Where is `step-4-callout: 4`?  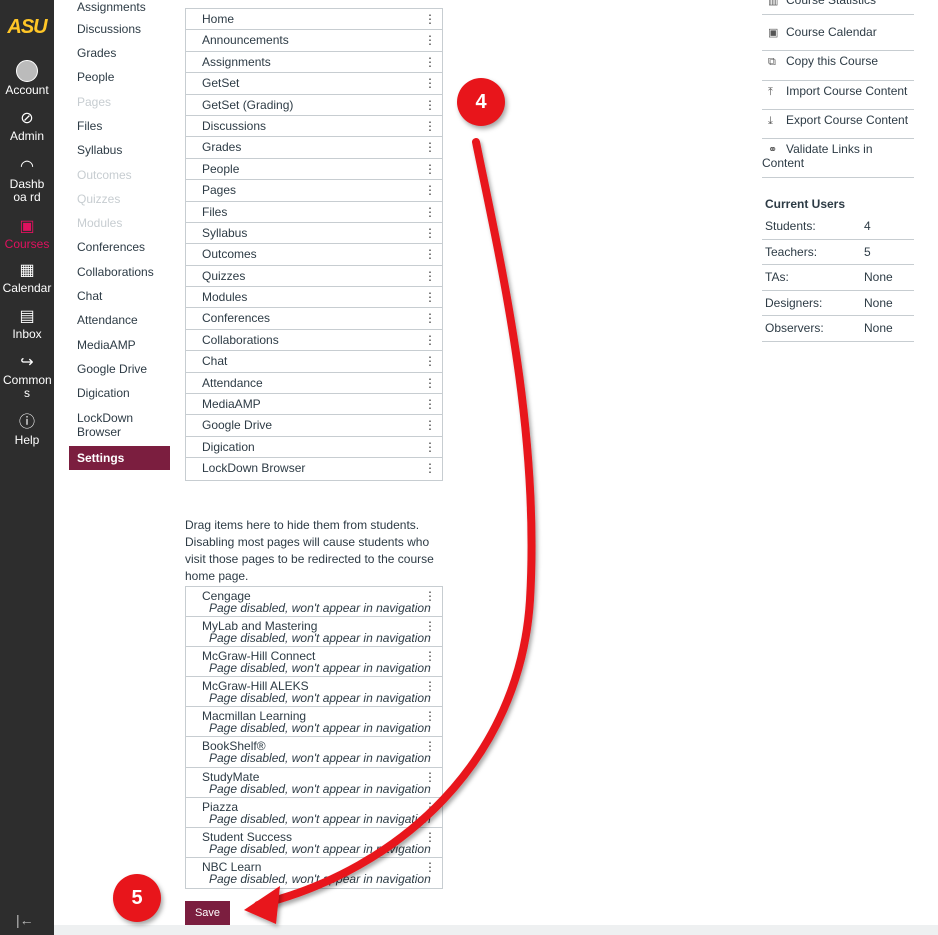 step-4-callout: 4 is located at coordinates (481, 102).